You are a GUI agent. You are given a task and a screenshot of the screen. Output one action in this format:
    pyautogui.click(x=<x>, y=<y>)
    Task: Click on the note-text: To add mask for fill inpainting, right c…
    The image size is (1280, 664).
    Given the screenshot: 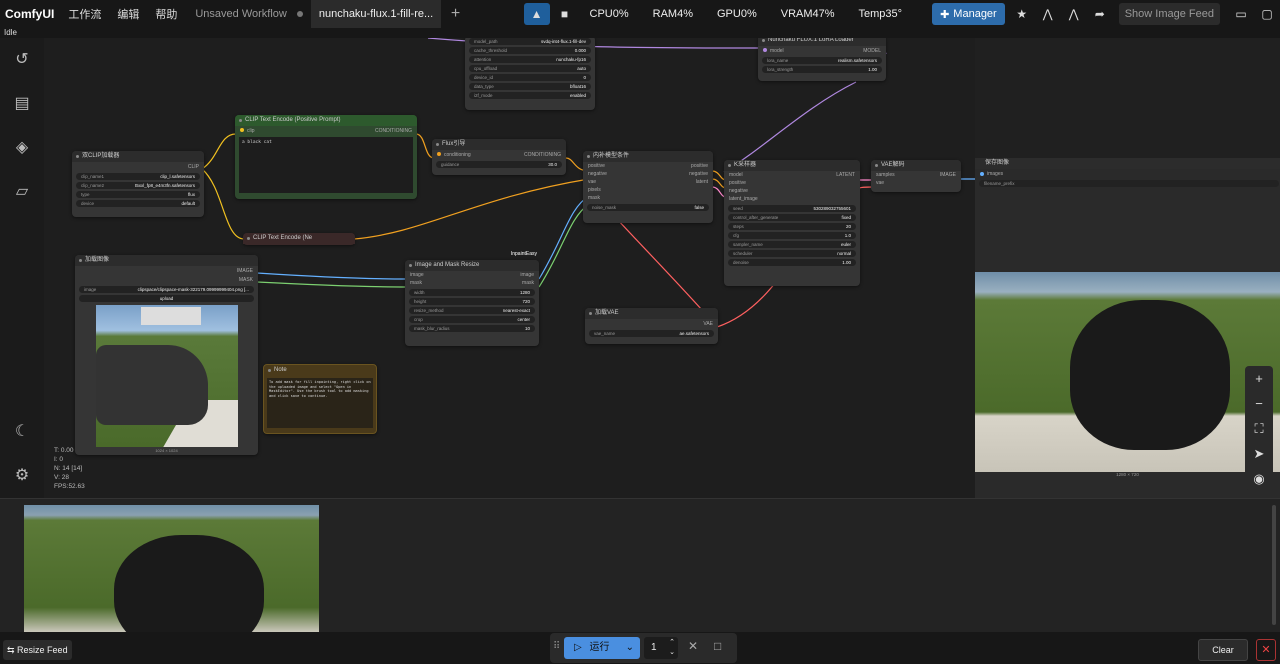 What is the action you would take?
    pyautogui.click(x=320, y=403)
    